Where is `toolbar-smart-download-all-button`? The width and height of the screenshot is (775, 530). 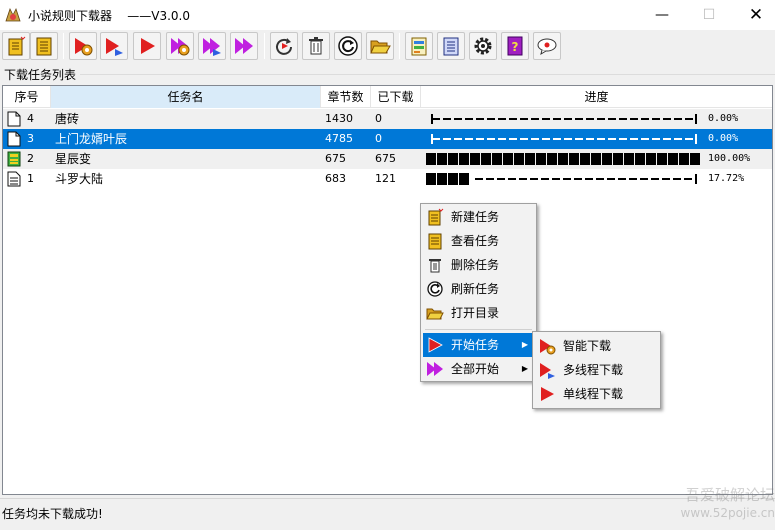 toolbar-smart-download-all-button is located at coordinates (180, 46).